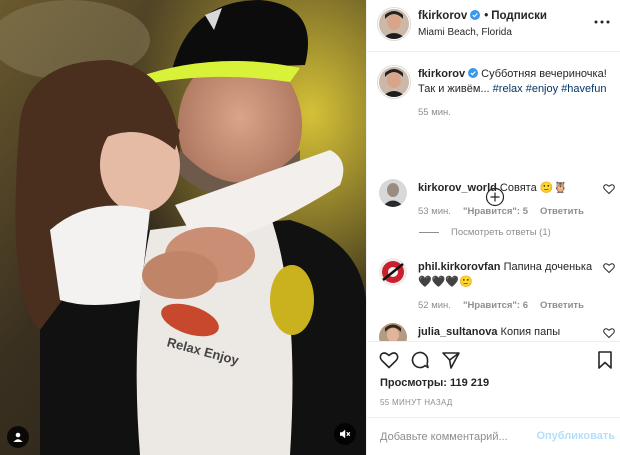 The image size is (620, 455). What do you see at coordinates (434, 211) in the screenshot?
I see `comment-time: 53 мин.` at bounding box center [434, 211].